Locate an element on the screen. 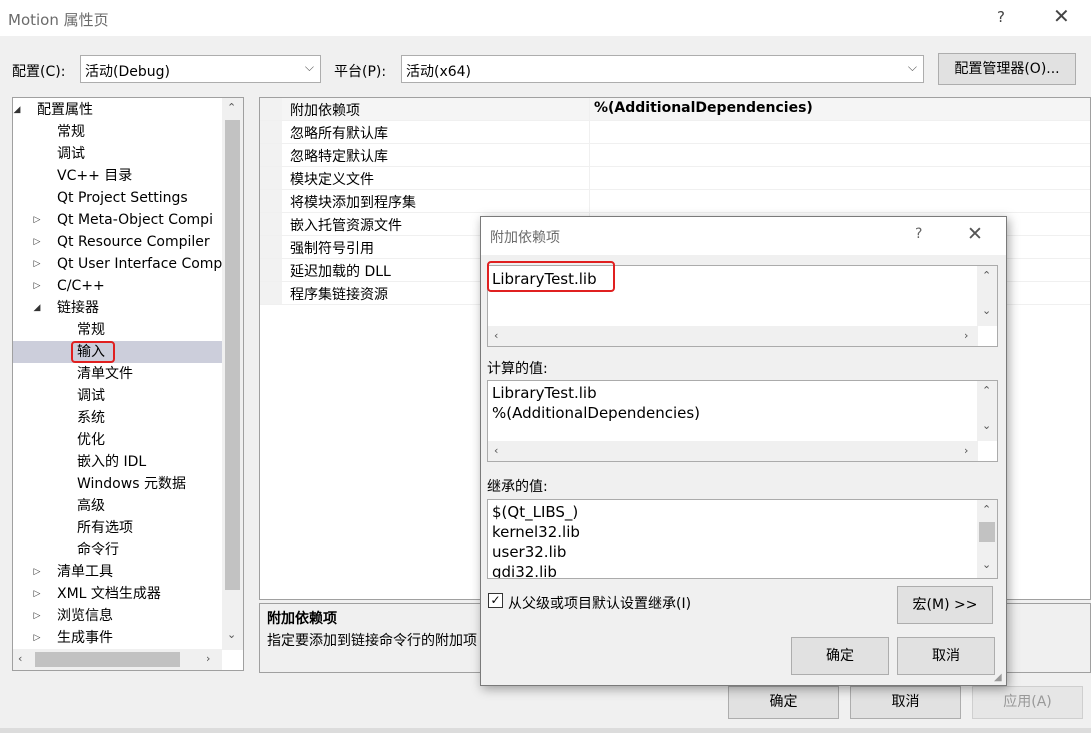 The width and height of the screenshot is (1091, 733). config-select: 活动(Debug) ⌵ is located at coordinates (200, 69).